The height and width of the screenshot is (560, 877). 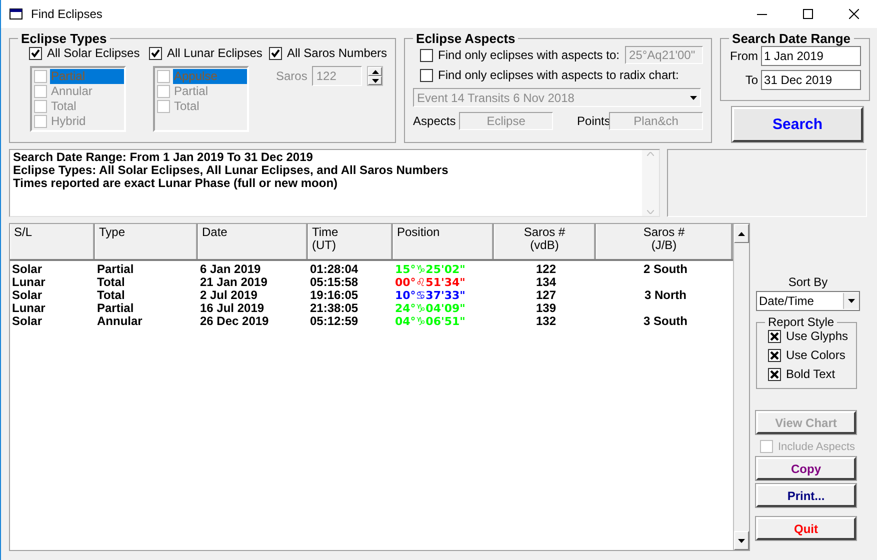 I want to click on column-header: S/L, so click(x=52, y=241).